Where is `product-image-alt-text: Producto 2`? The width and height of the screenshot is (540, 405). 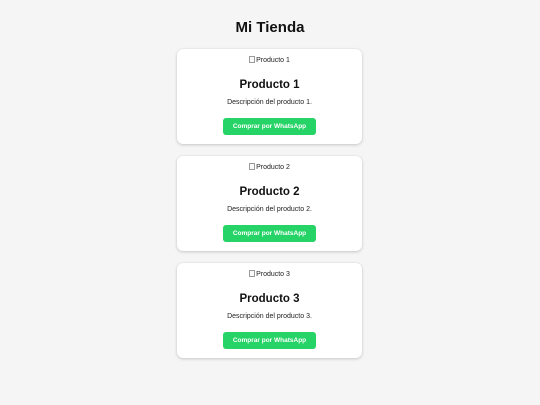
product-image-alt-text: Producto 2 is located at coordinates (273, 167).